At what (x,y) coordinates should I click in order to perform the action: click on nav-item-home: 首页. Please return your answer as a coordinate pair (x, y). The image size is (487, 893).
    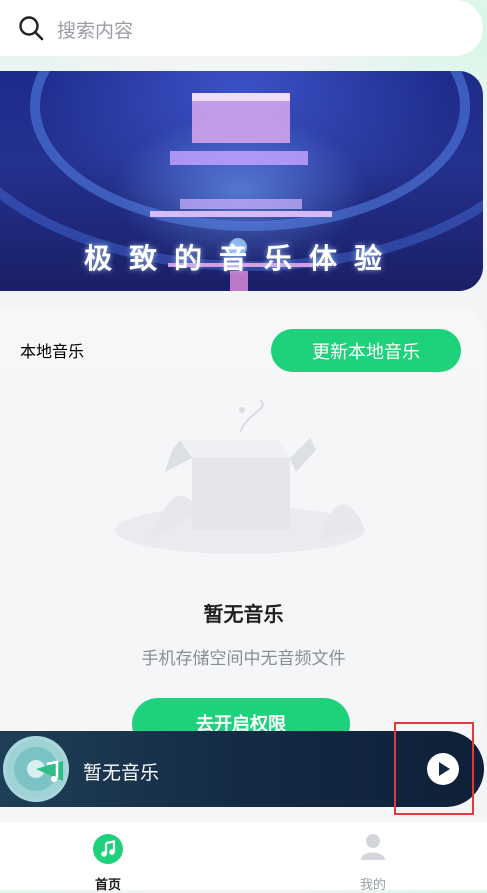
    Looking at the image, I should click on (108, 857).